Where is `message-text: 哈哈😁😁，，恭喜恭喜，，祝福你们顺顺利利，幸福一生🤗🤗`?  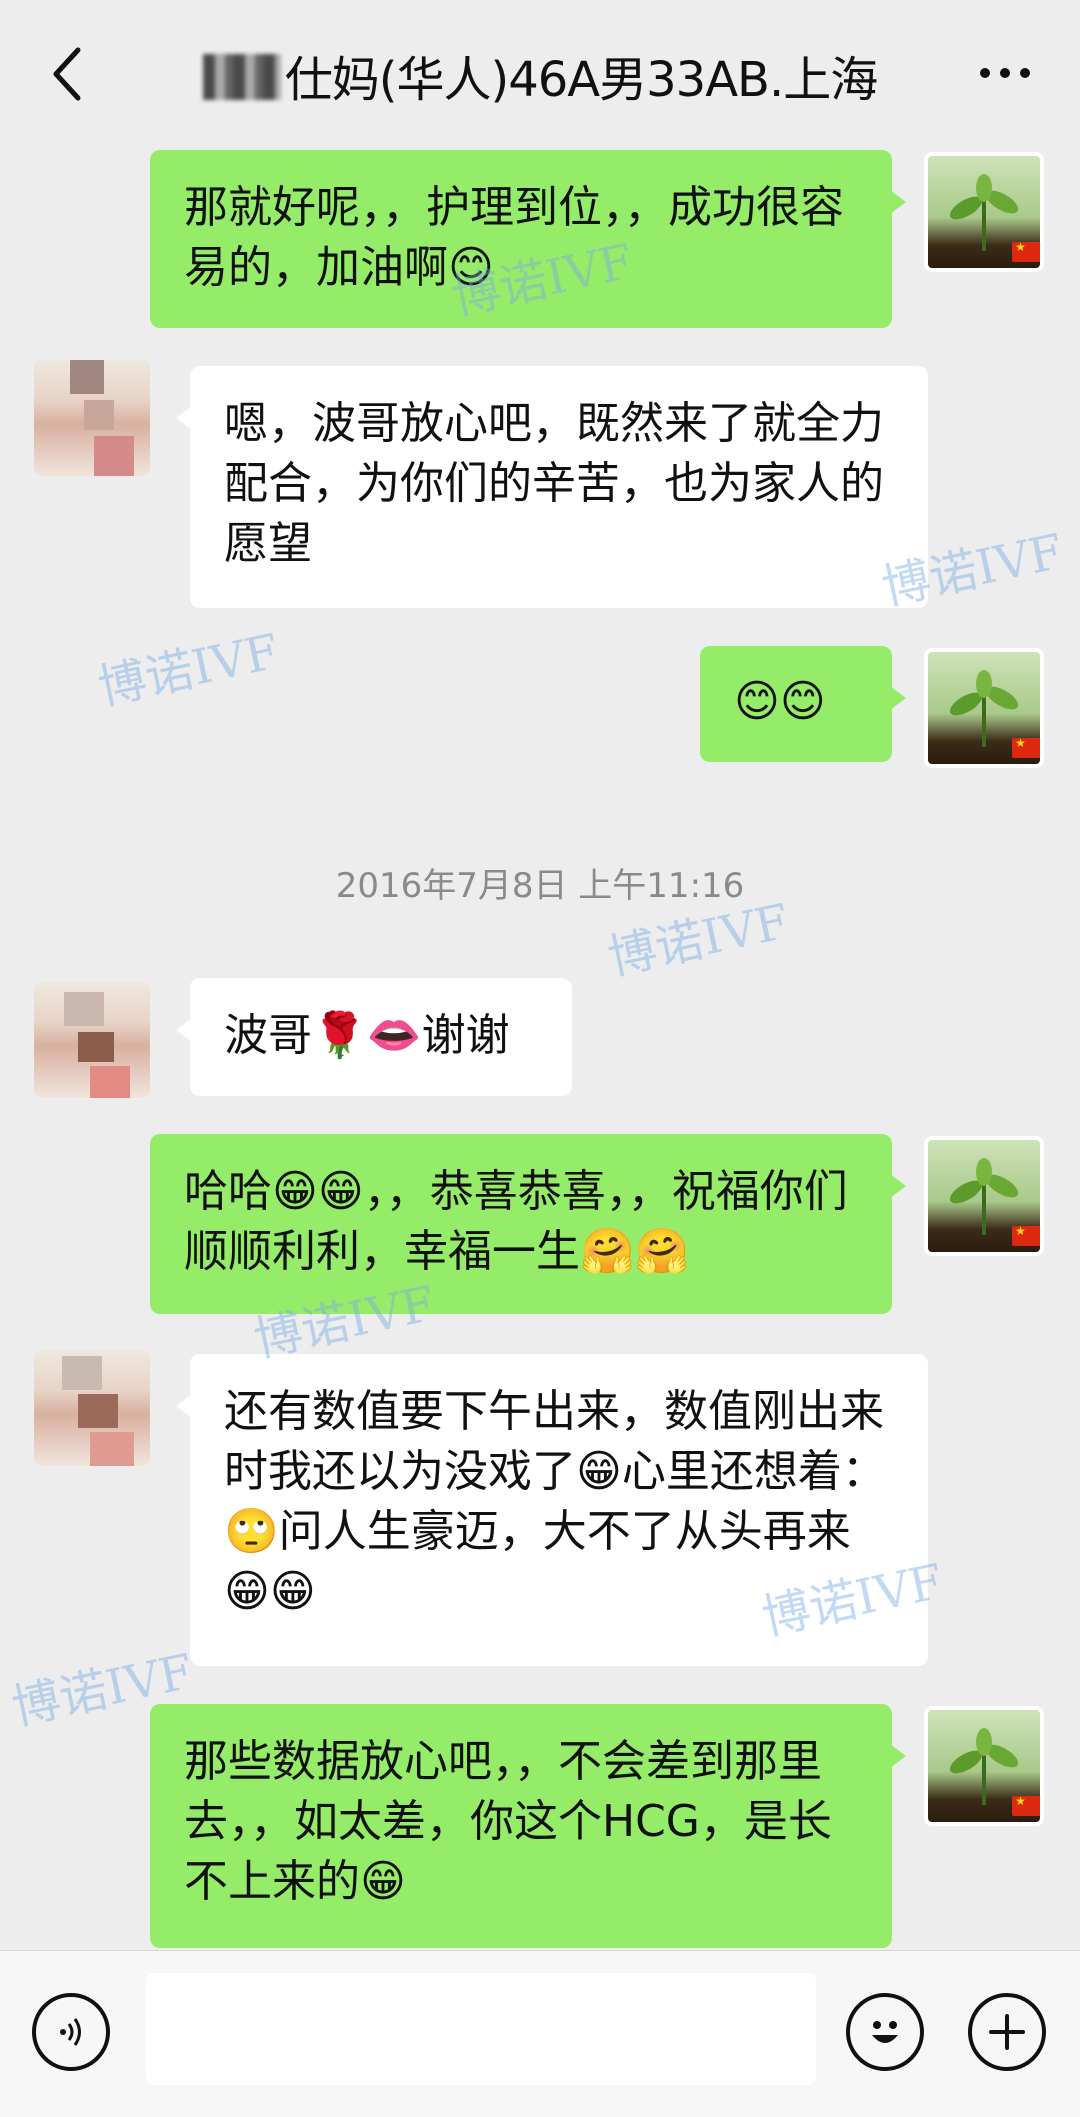 message-text: 哈哈😁😁，，恭喜恭喜，，祝福你们顺顺利利，幸福一生🤗🤗 is located at coordinates (516, 1221).